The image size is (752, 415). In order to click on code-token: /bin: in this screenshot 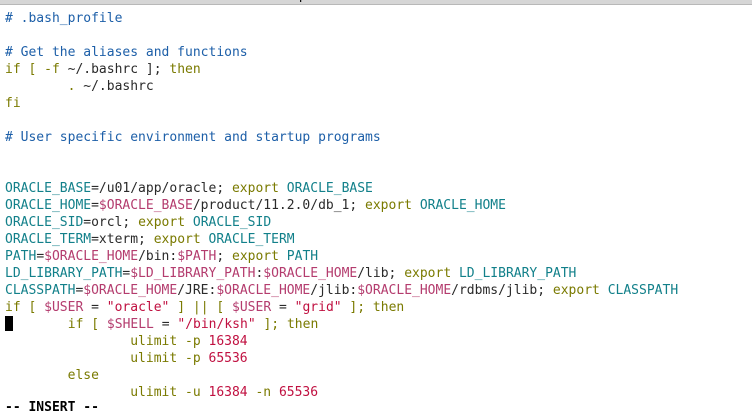, I will do `click(158, 256)`.